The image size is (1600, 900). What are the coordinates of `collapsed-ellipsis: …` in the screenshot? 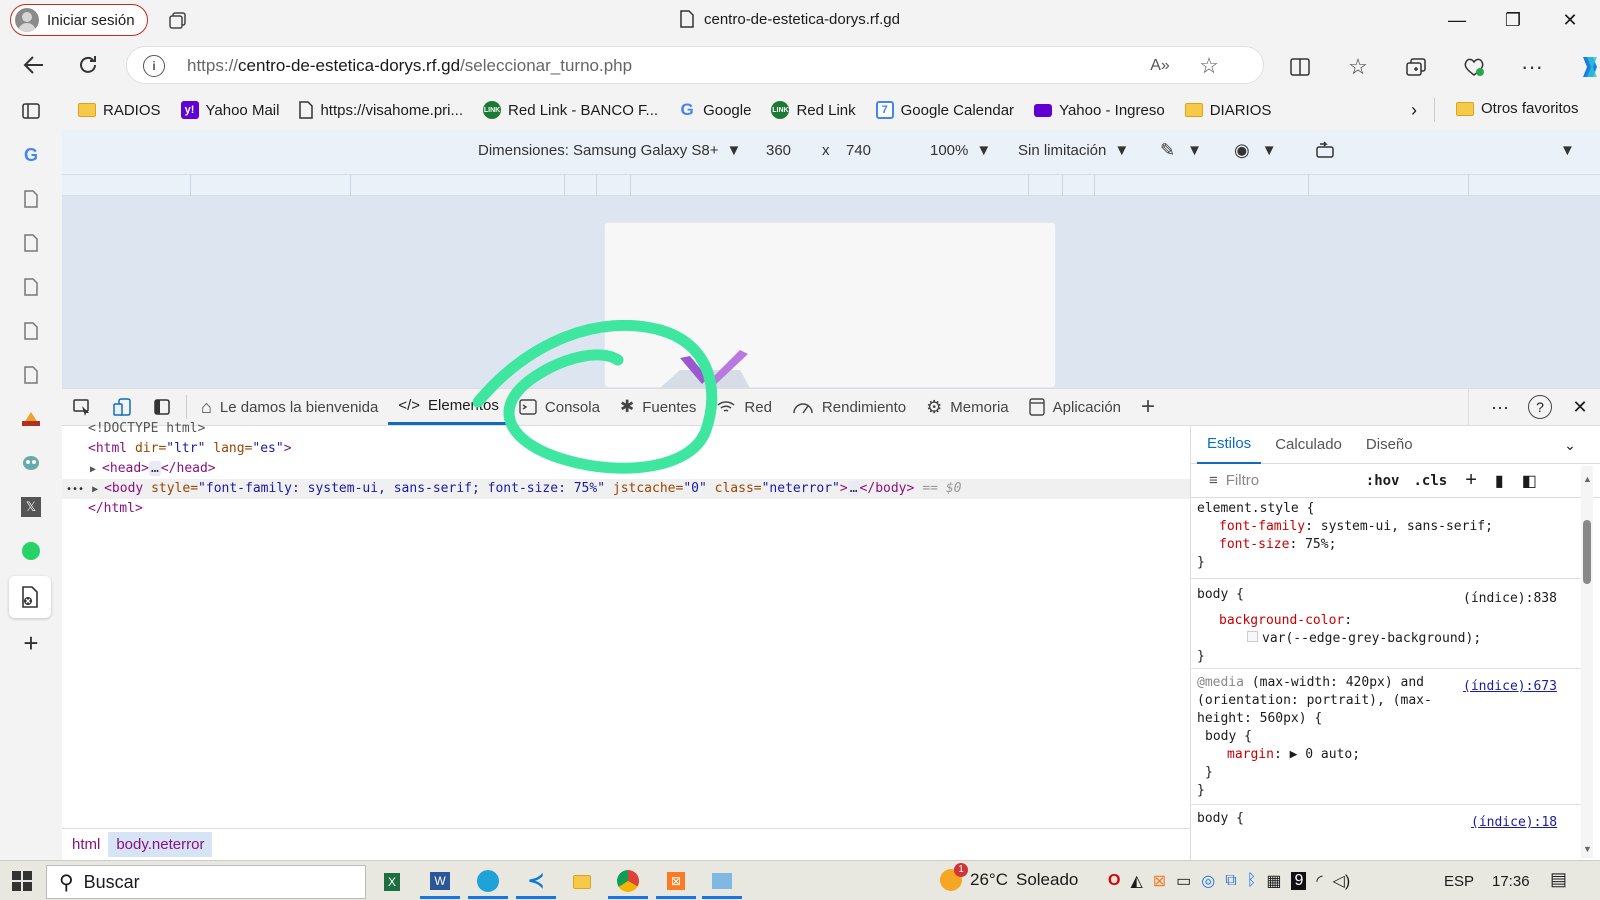 It's located at (853, 488).